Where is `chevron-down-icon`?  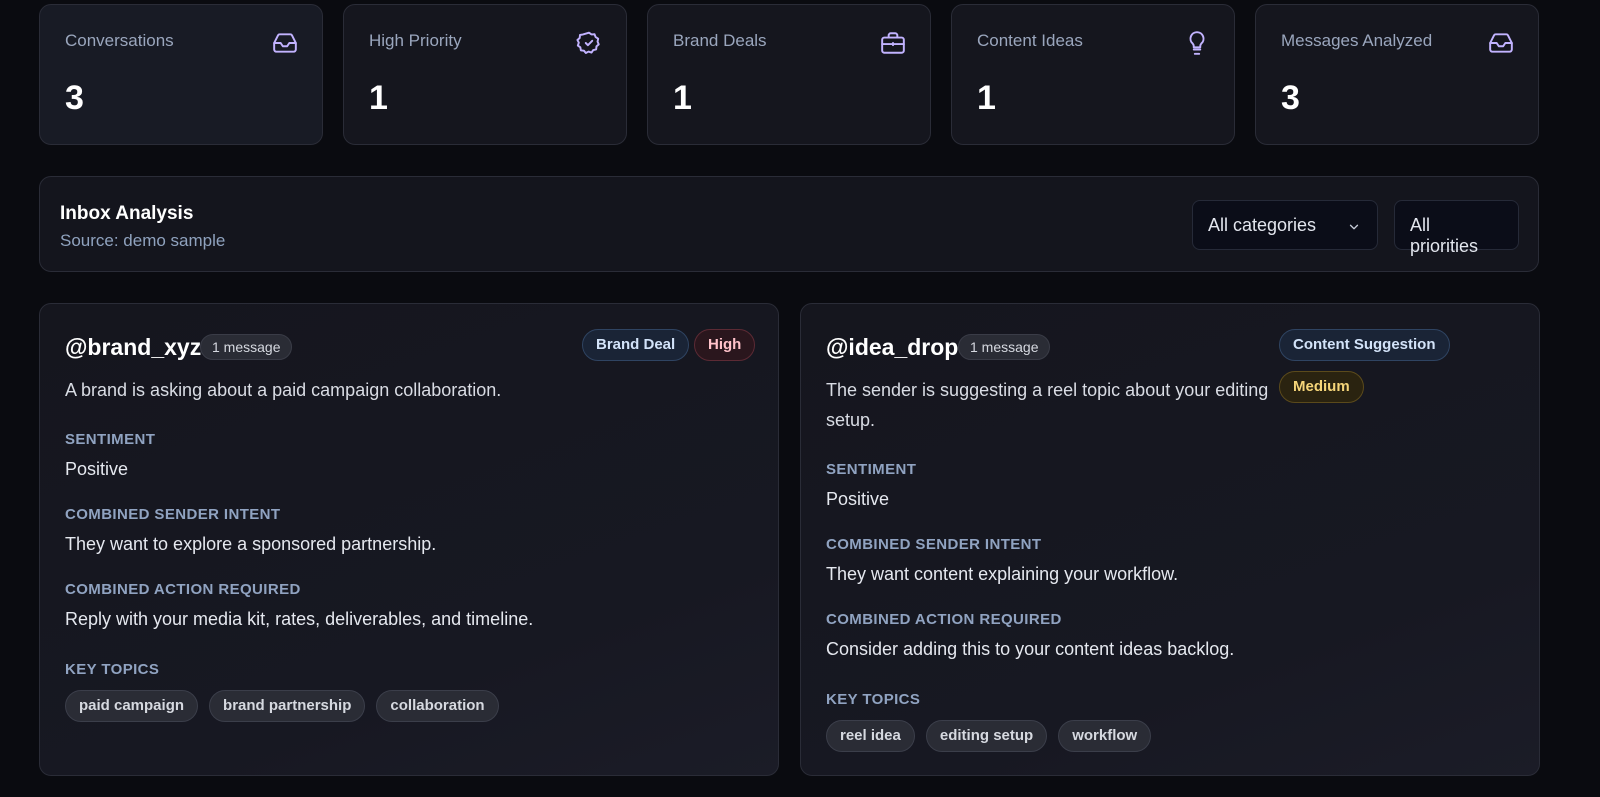 chevron-down-icon is located at coordinates (1354, 225).